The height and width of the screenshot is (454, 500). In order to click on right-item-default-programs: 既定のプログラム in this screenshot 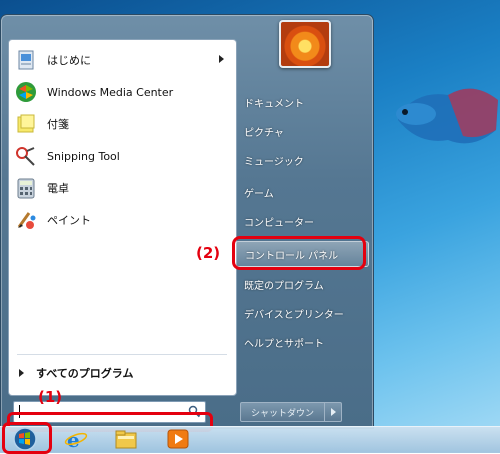, I will do `click(301, 284)`.